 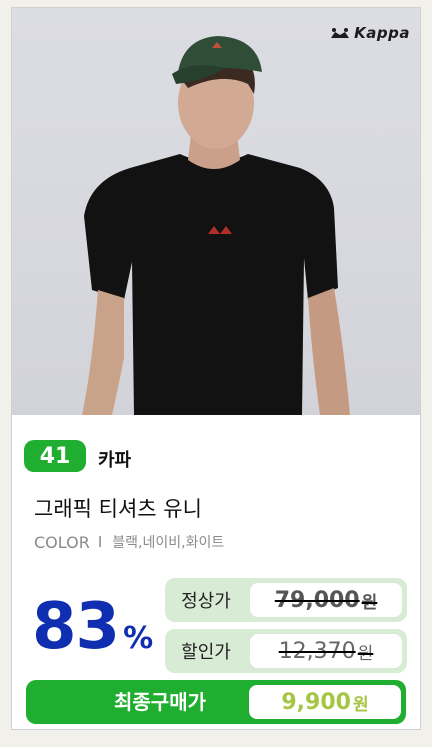 I want to click on brand-name: 카파, so click(x=114, y=459).